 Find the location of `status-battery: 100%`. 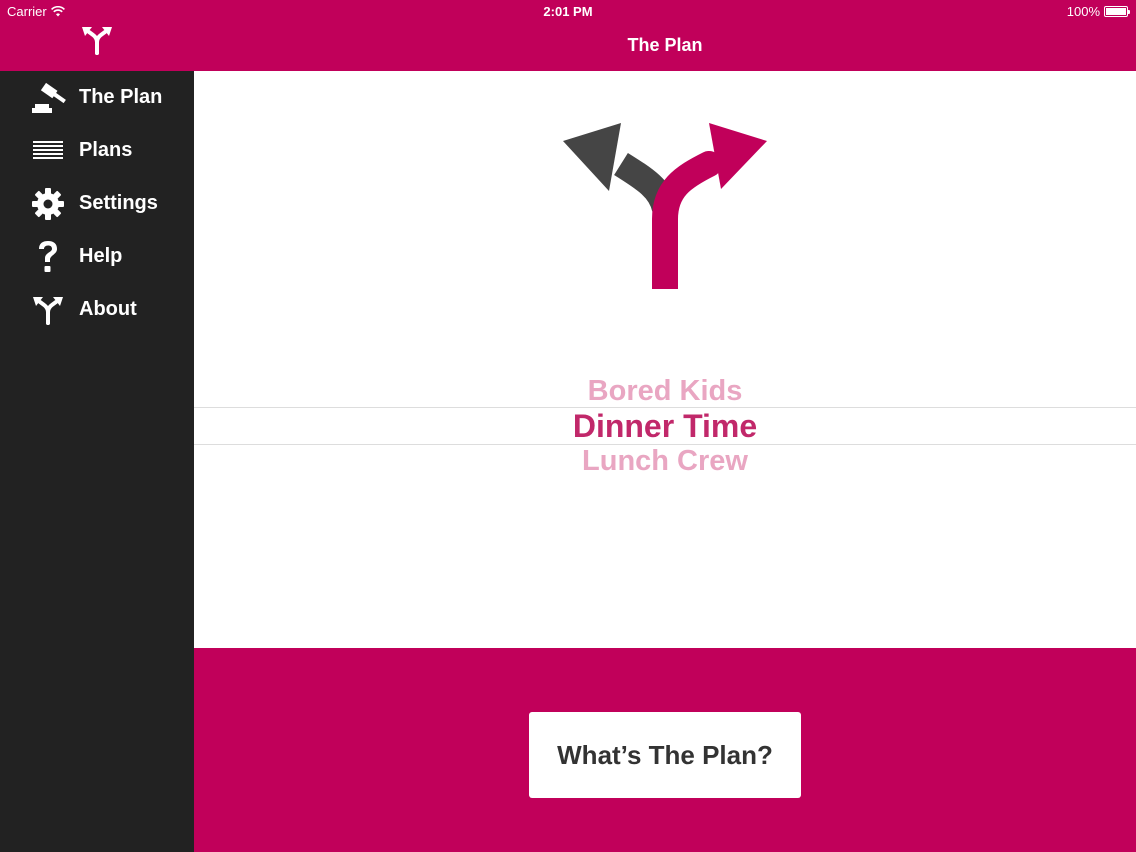

status-battery: 100% is located at coordinates (1098, 11).